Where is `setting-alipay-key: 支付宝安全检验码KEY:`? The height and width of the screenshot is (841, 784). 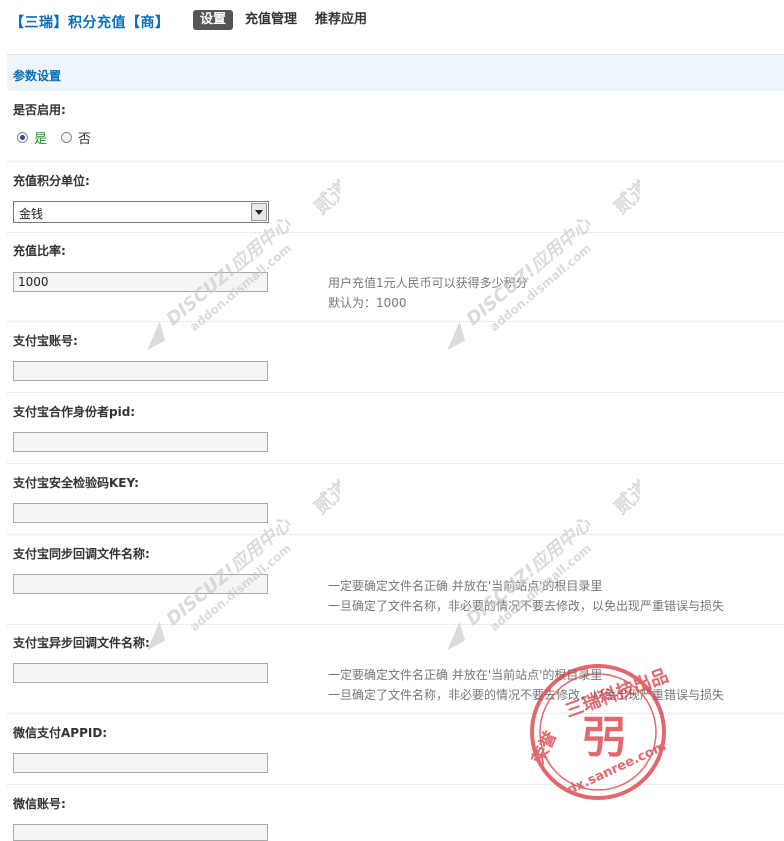 setting-alipay-key: 支付宝安全检验码KEY: is located at coordinates (395, 499).